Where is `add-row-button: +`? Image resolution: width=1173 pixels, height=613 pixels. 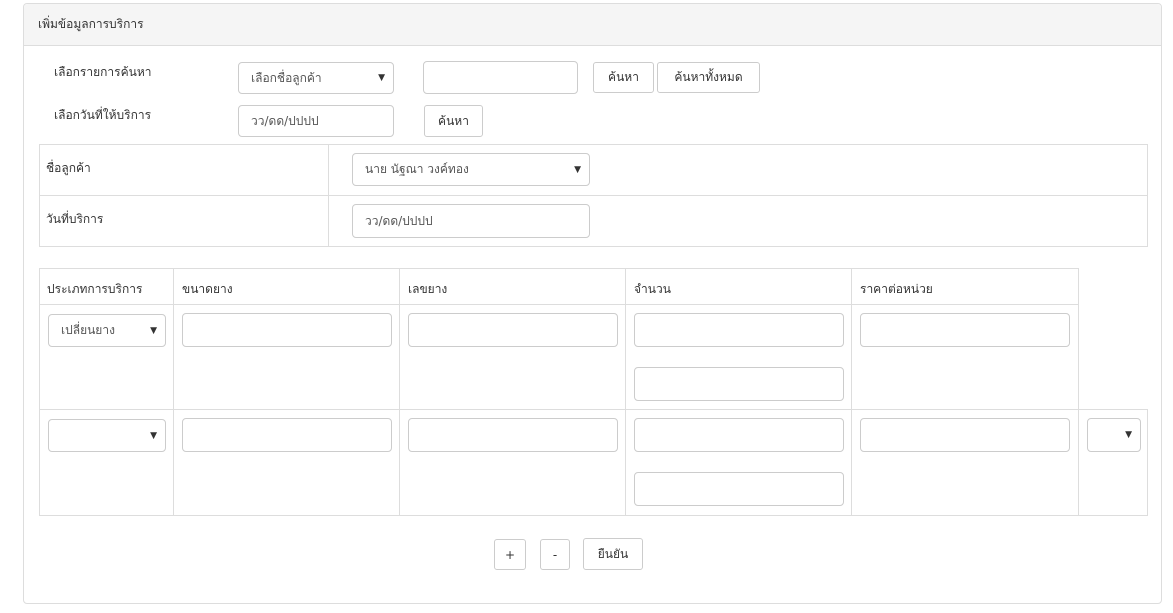 add-row-button: + is located at coordinates (510, 554).